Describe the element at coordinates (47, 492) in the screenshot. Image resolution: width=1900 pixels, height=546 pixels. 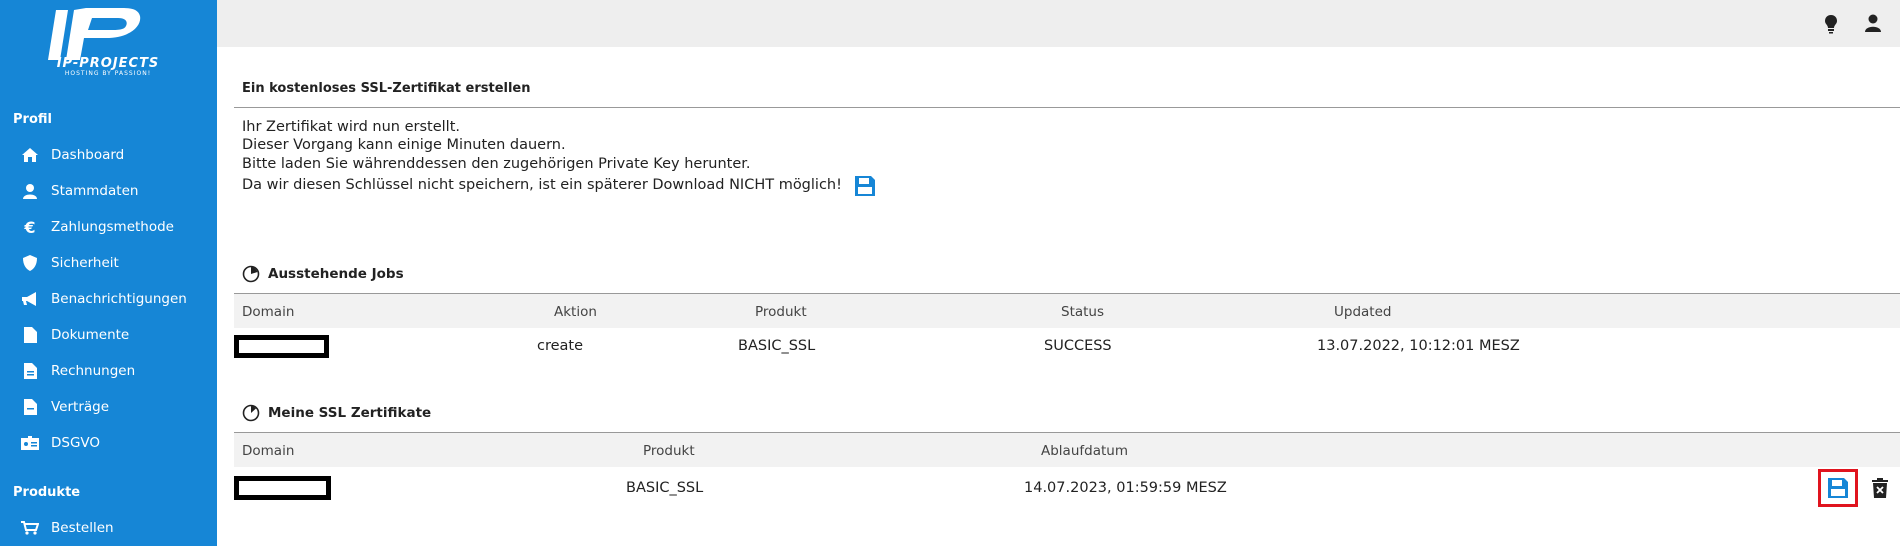
I see `sidebar-section-produkte: Produkte` at that location.